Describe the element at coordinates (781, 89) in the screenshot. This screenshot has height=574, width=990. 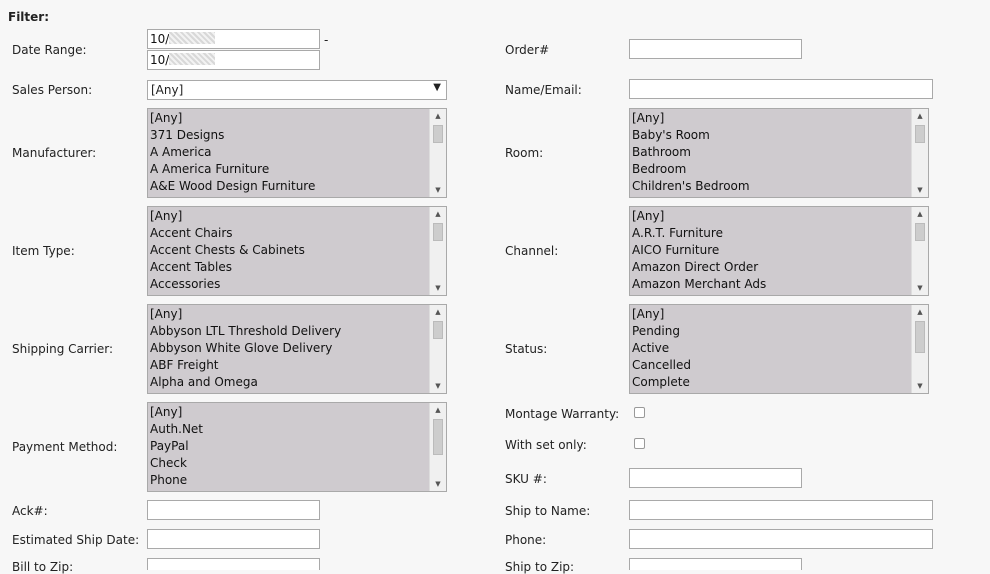
I see `name-email-input` at that location.